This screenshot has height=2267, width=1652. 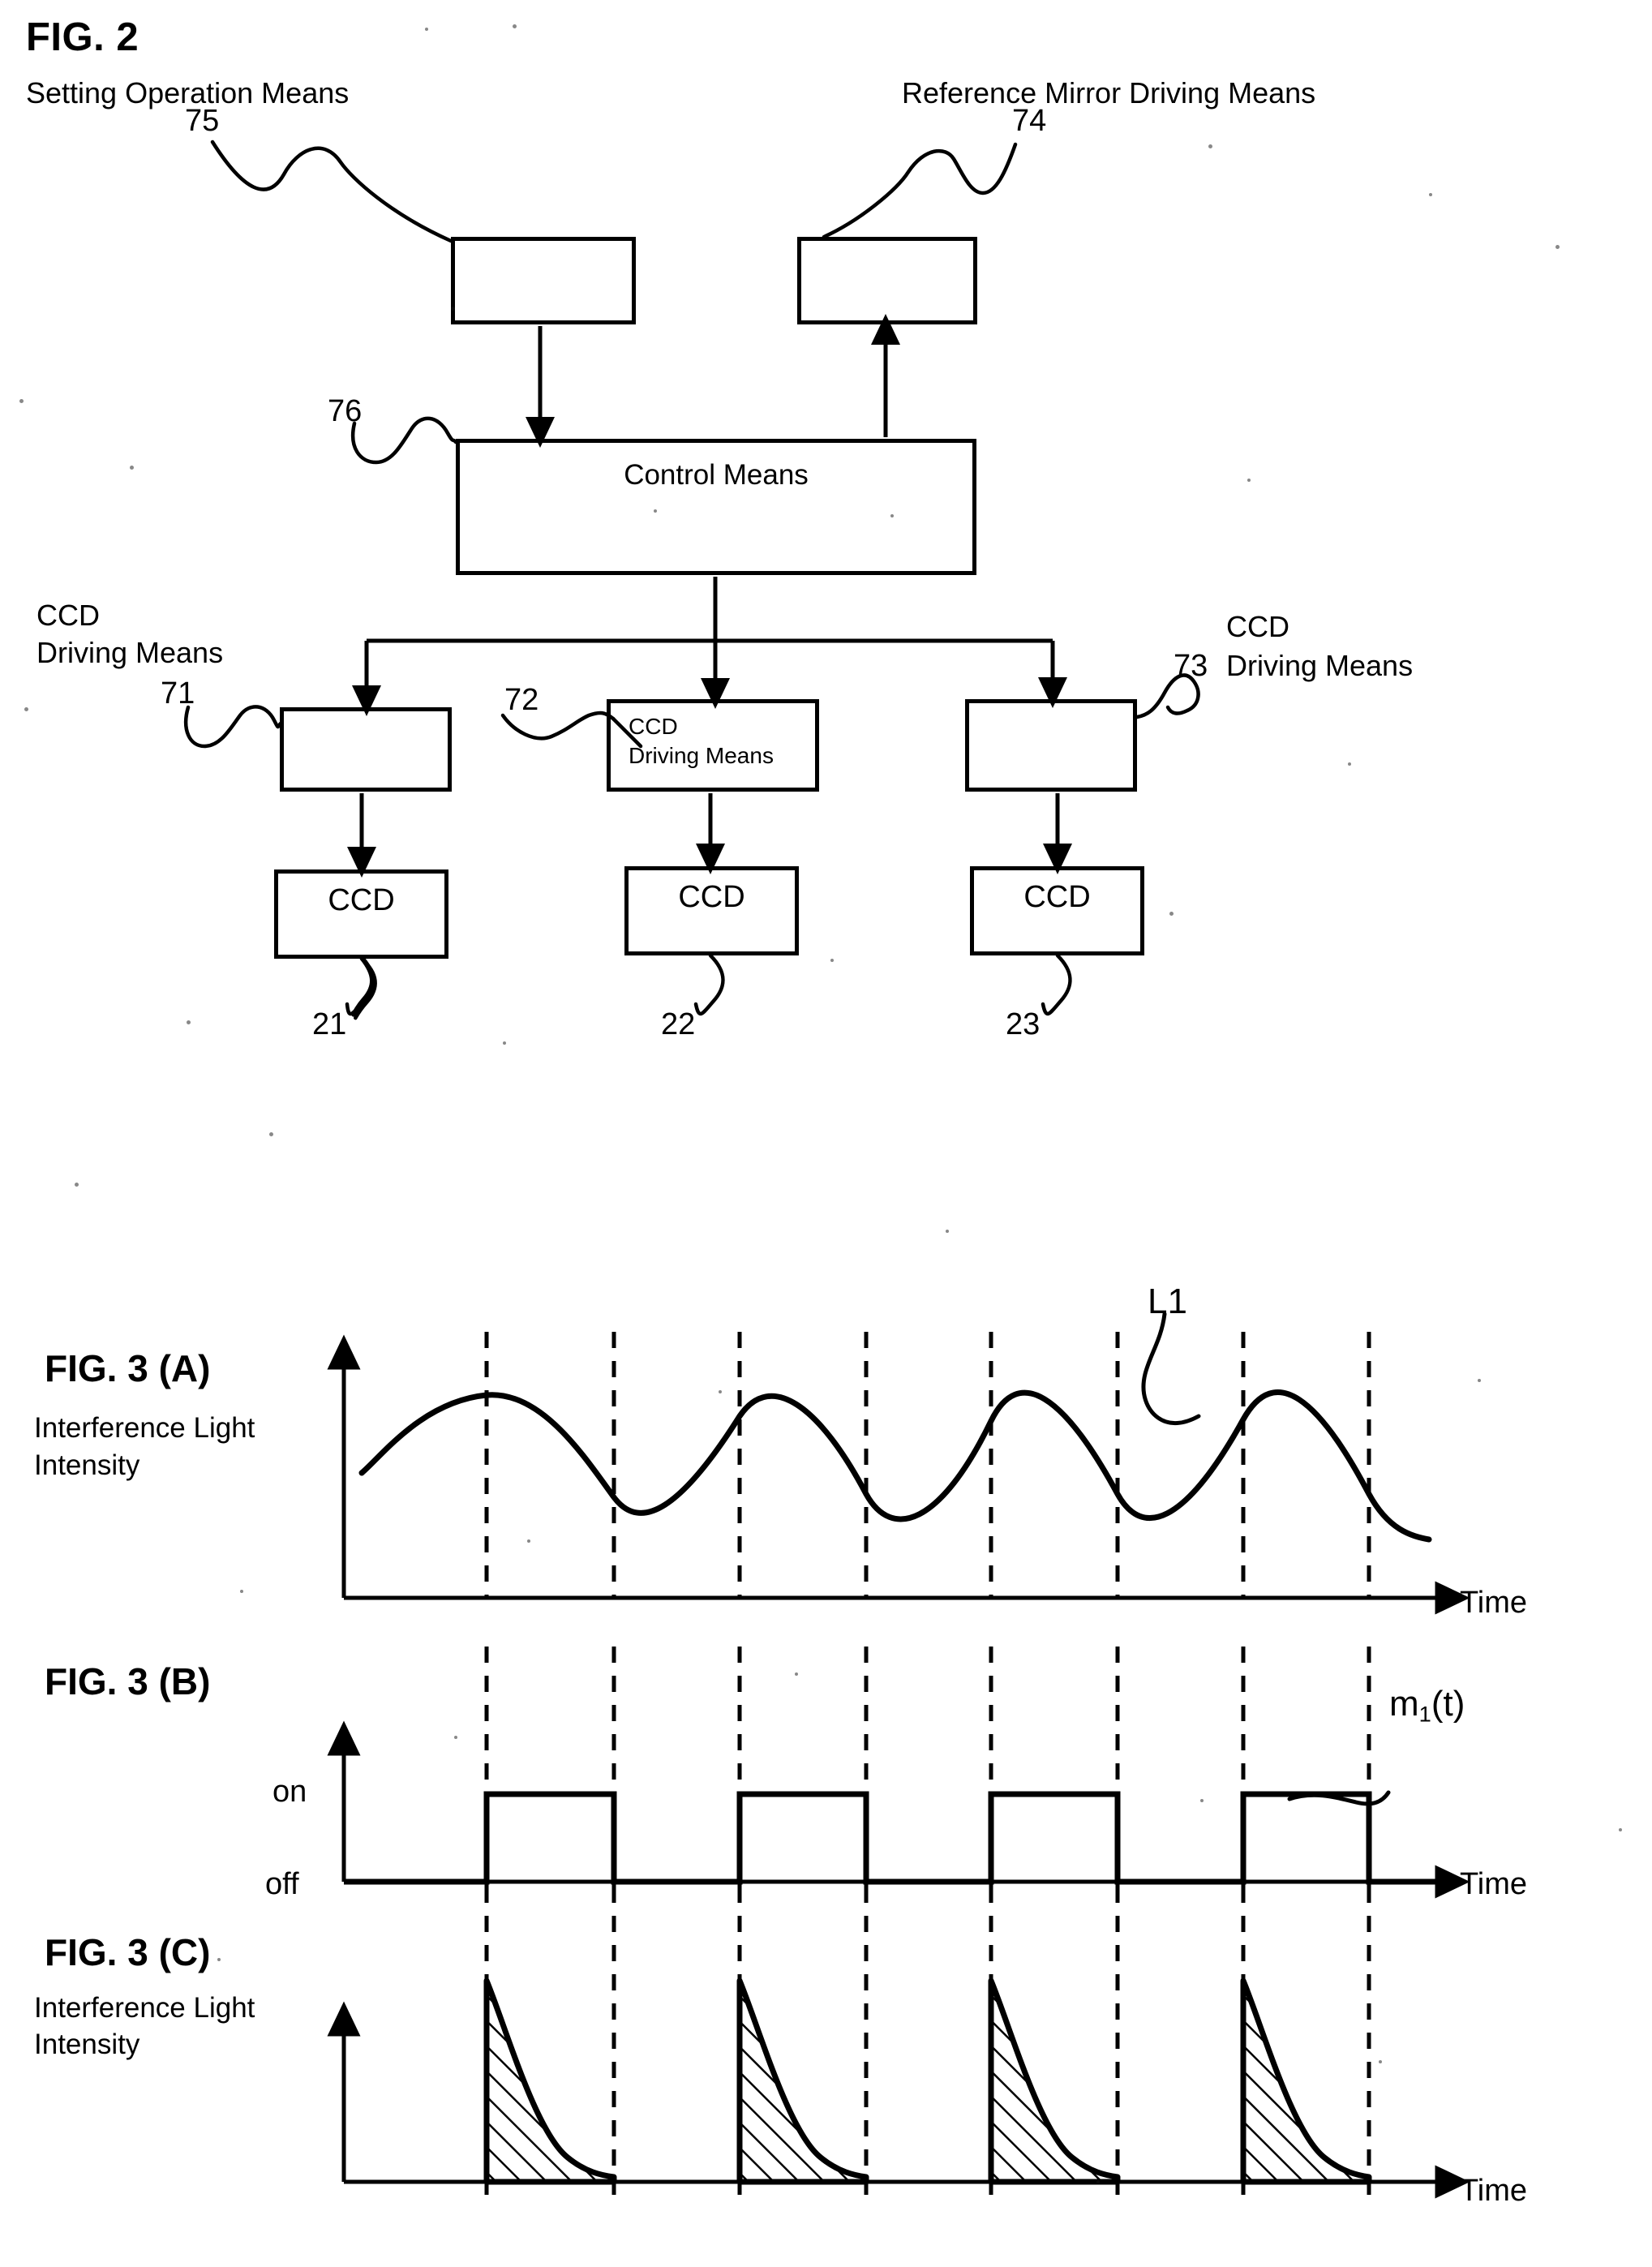 I want to click on fig3b-plot, so click(x=899, y=1773).